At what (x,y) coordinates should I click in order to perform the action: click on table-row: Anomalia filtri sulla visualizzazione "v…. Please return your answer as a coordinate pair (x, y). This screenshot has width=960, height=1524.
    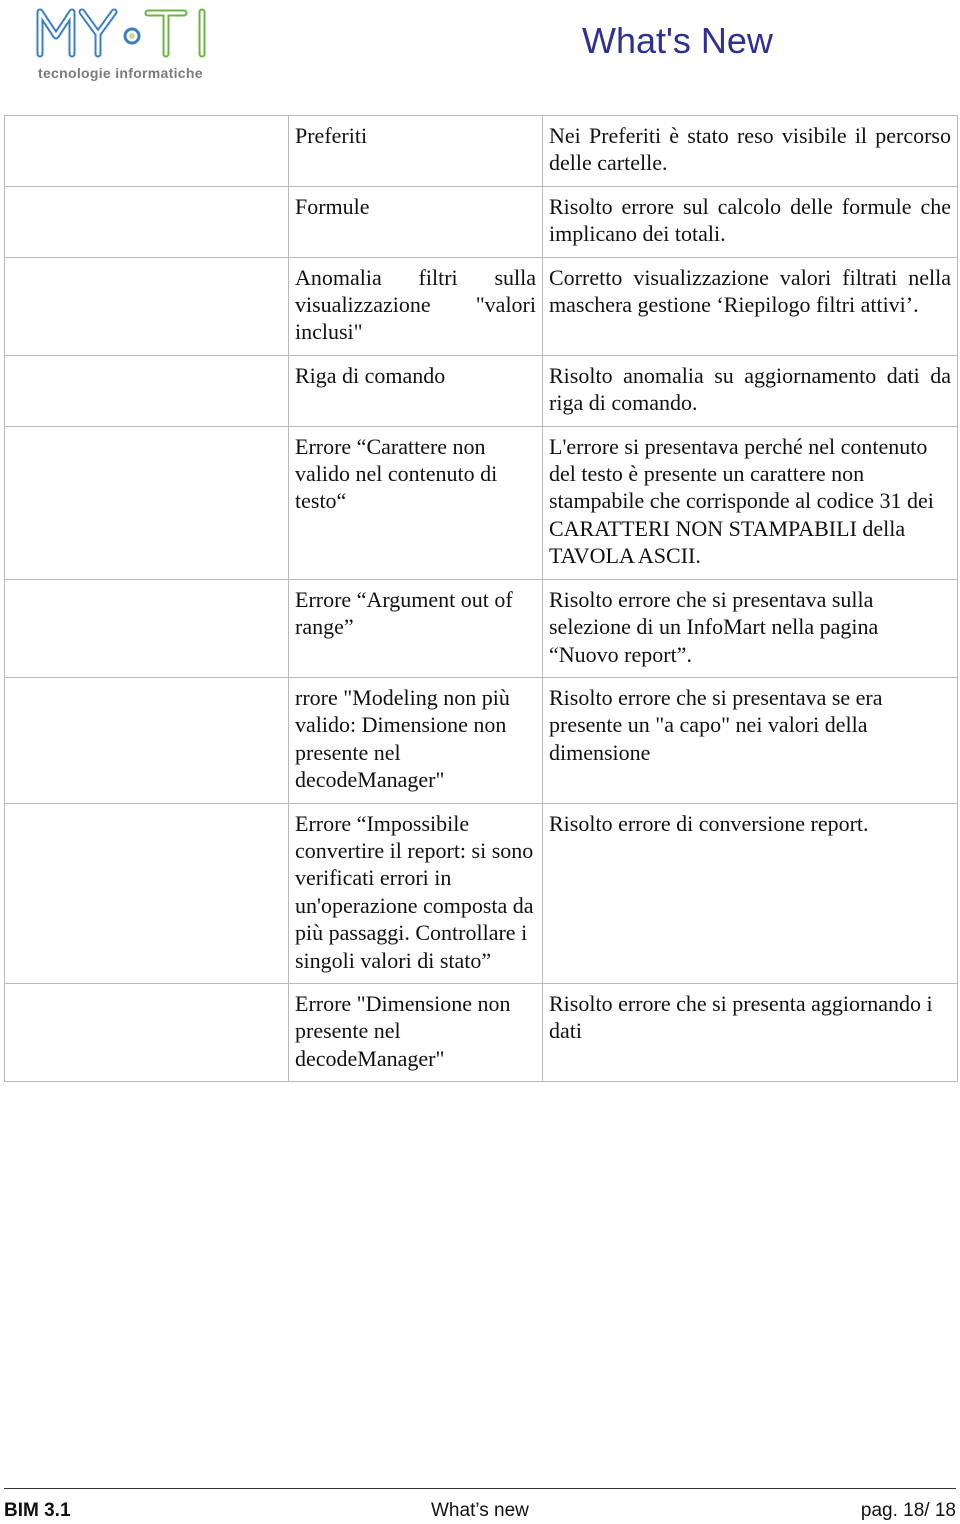
    Looking at the image, I should click on (481, 306).